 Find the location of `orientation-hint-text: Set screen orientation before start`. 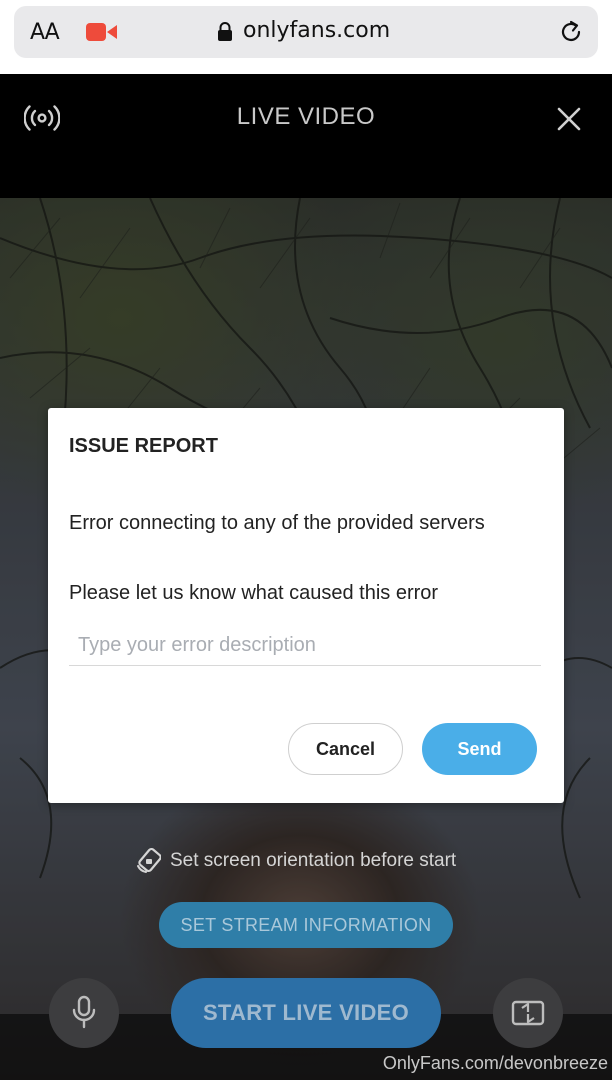

orientation-hint-text: Set screen orientation before start is located at coordinates (313, 860).